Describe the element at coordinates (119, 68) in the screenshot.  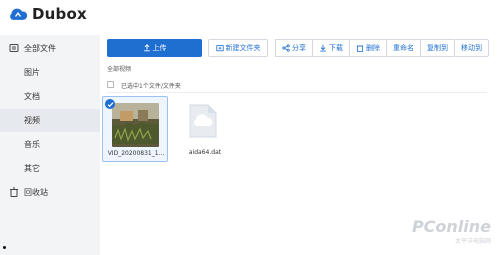
I see `breadcrumb: 全部视频` at that location.